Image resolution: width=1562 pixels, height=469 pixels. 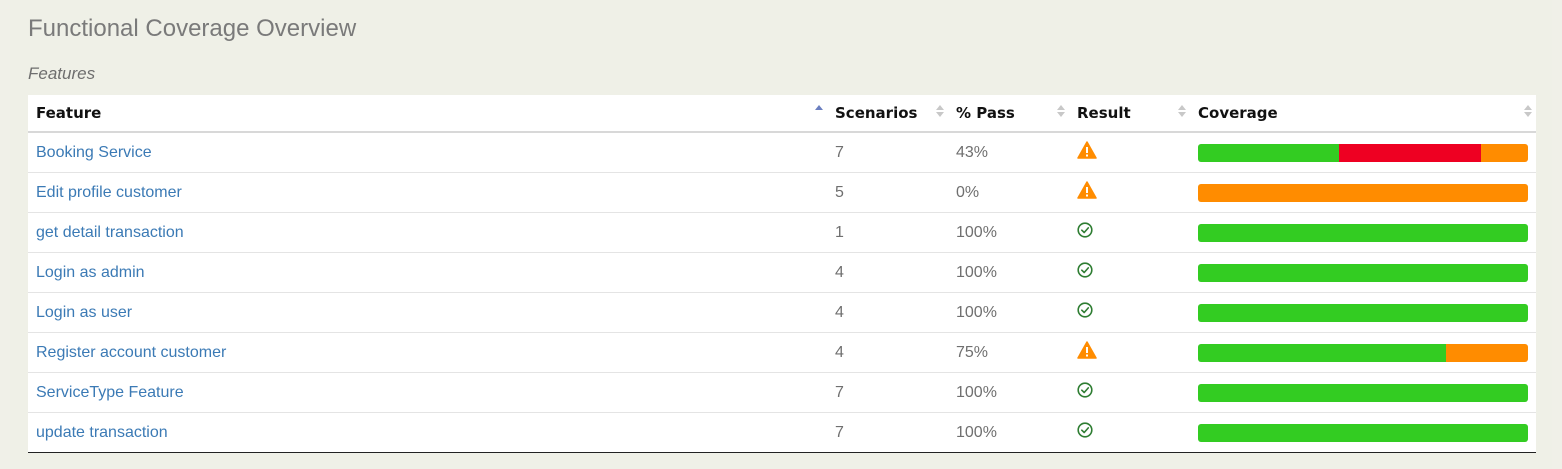 I want to click on column-header-feature: Feature, so click(x=427, y=114).